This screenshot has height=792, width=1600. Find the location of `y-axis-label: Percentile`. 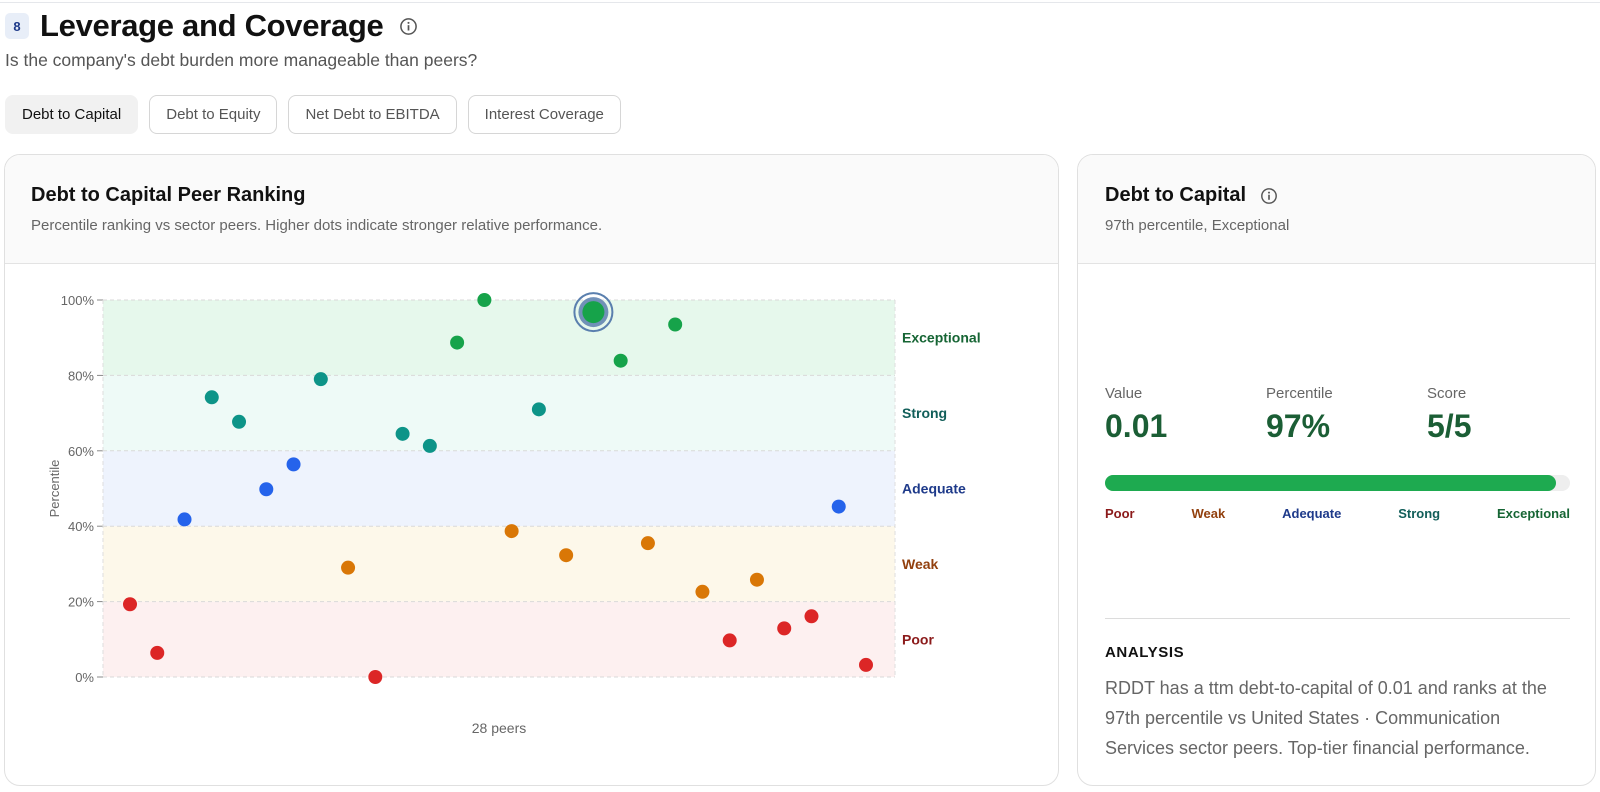

y-axis-label: Percentile is located at coordinates (54, 489).